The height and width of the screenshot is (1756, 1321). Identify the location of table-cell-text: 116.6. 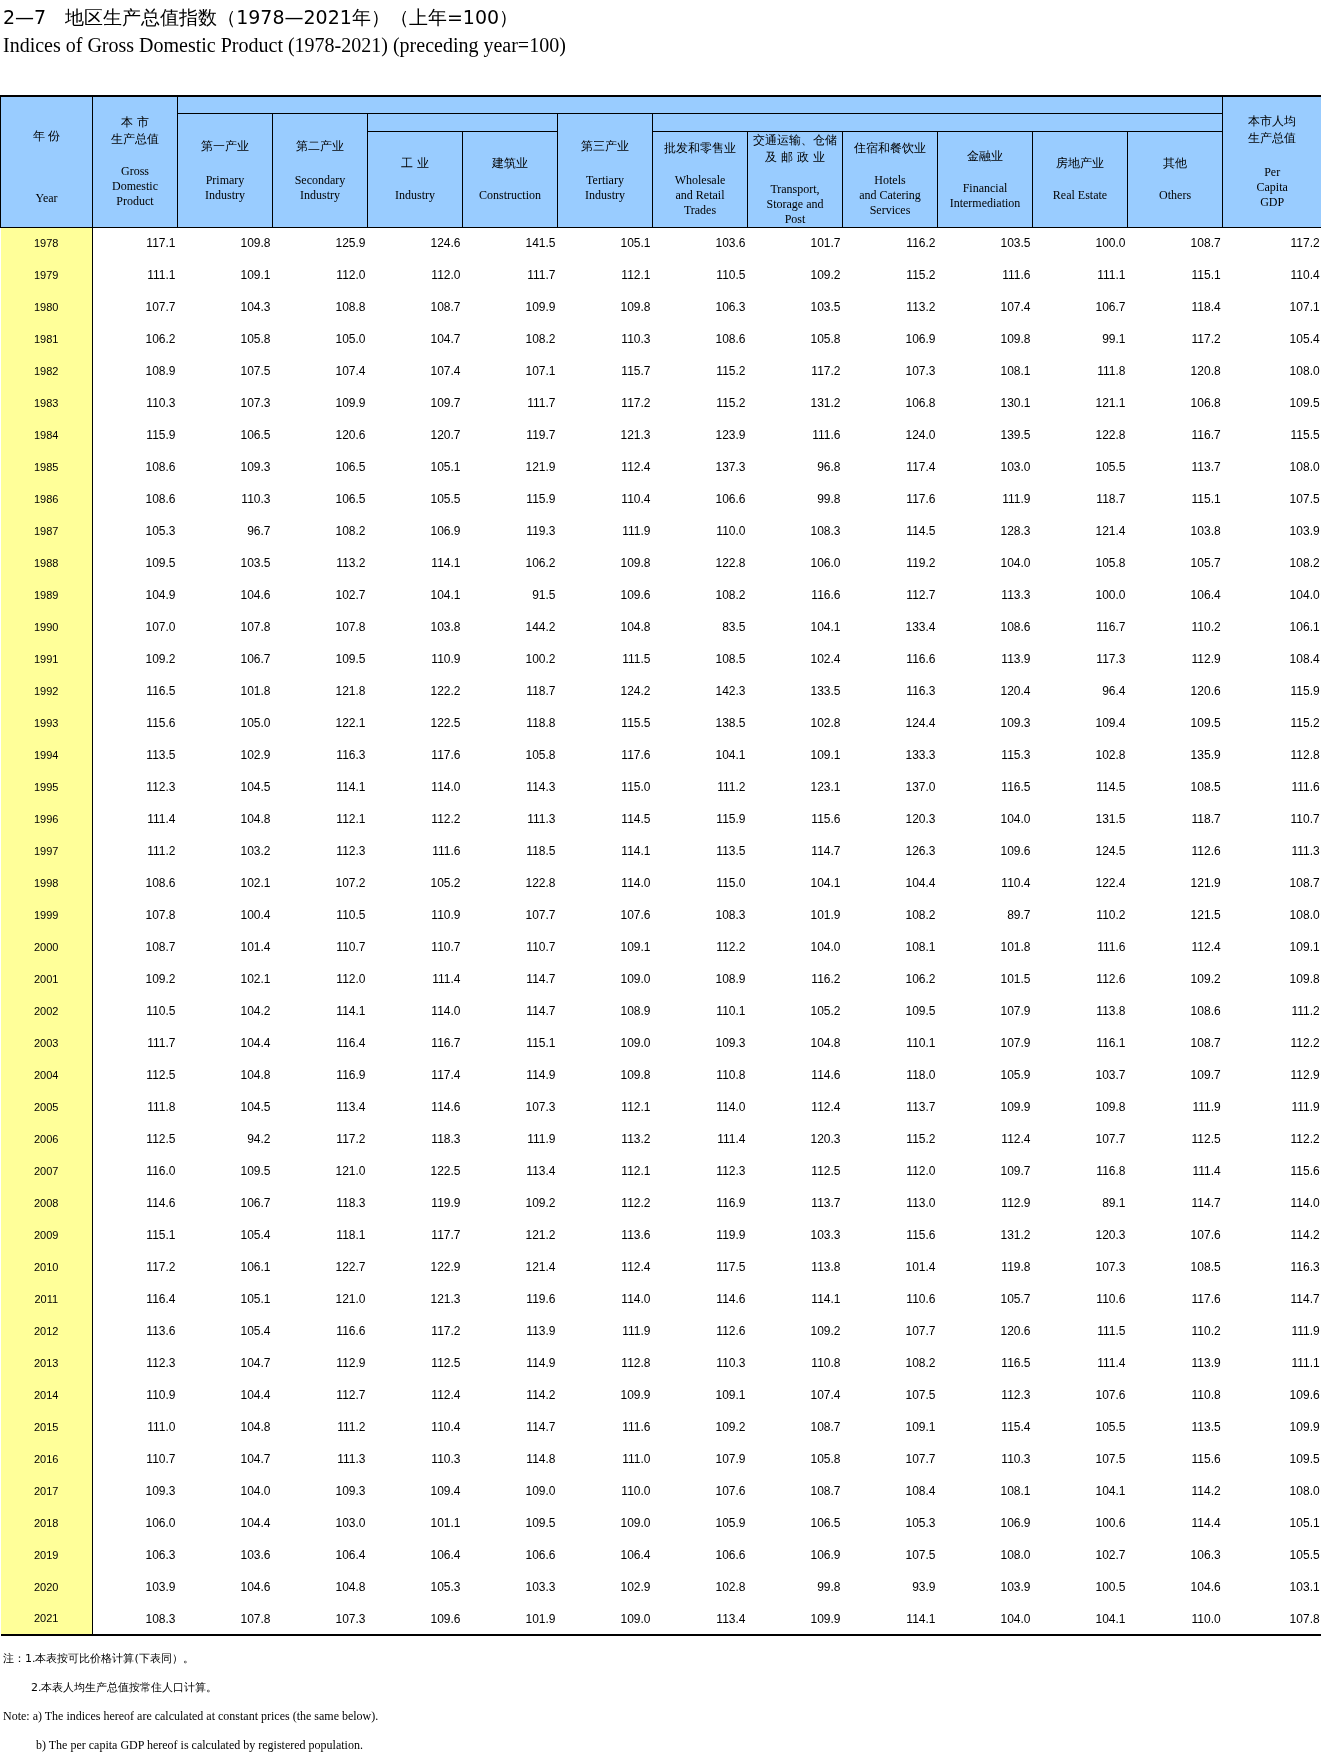
(351, 1331).